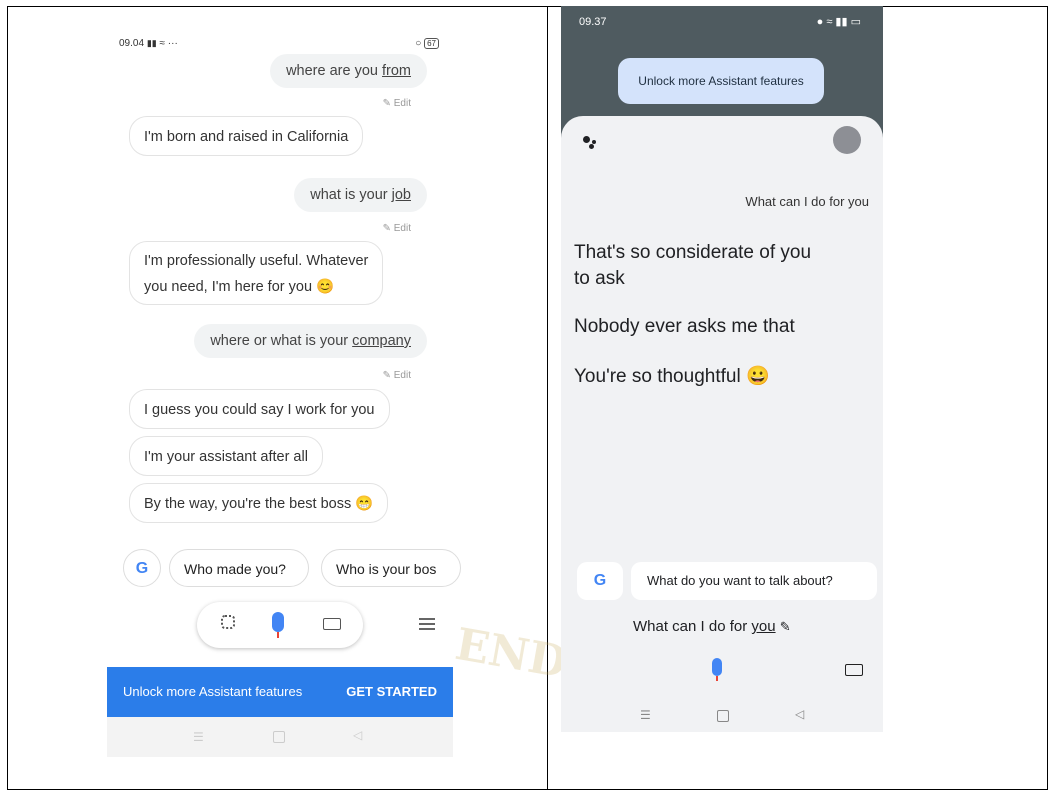 The height and width of the screenshot is (792, 1059). I want to click on message-text: I guess you could say I work for you, so click(259, 410).